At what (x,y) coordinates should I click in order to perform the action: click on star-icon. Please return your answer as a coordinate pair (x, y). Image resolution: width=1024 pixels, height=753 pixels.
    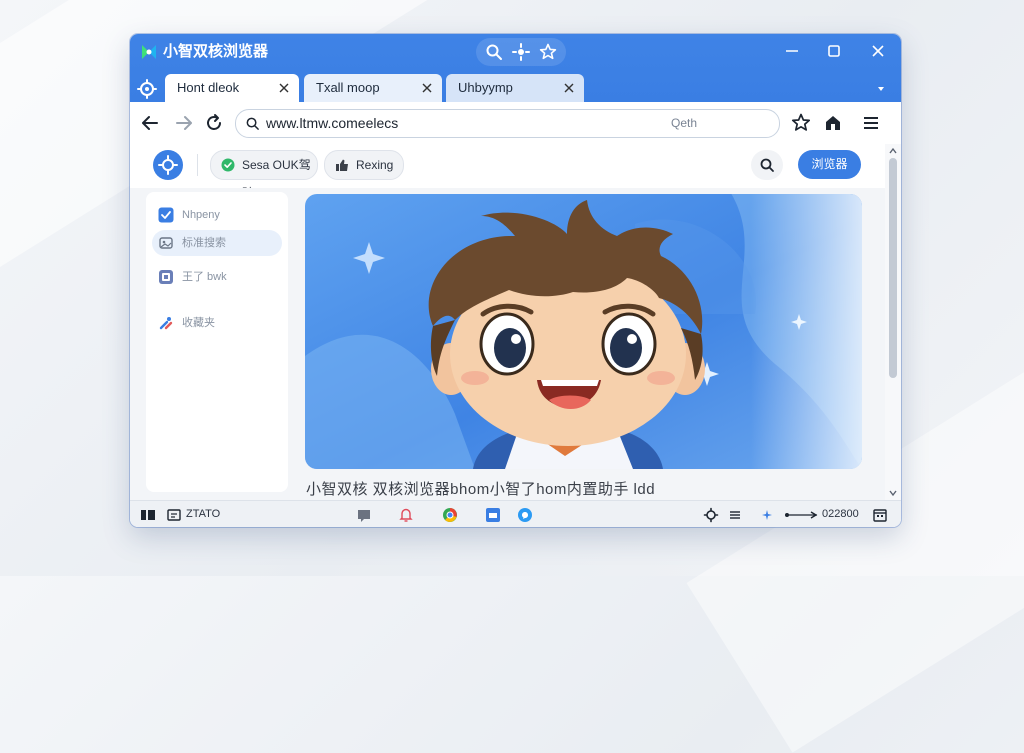
    Looking at the image, I should click on (548, 52).